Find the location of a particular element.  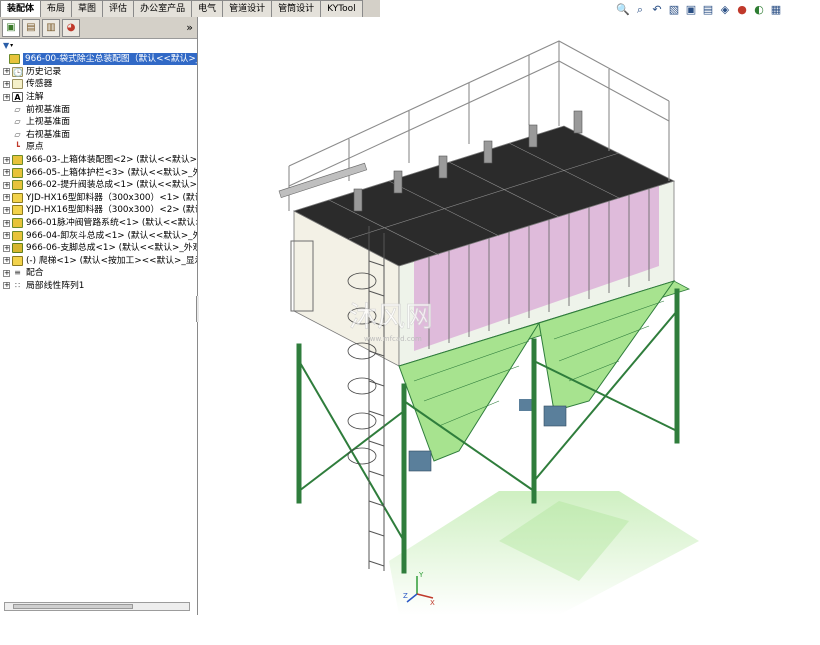

display-style-icon: ▤ is located at coordinates (708, 10).